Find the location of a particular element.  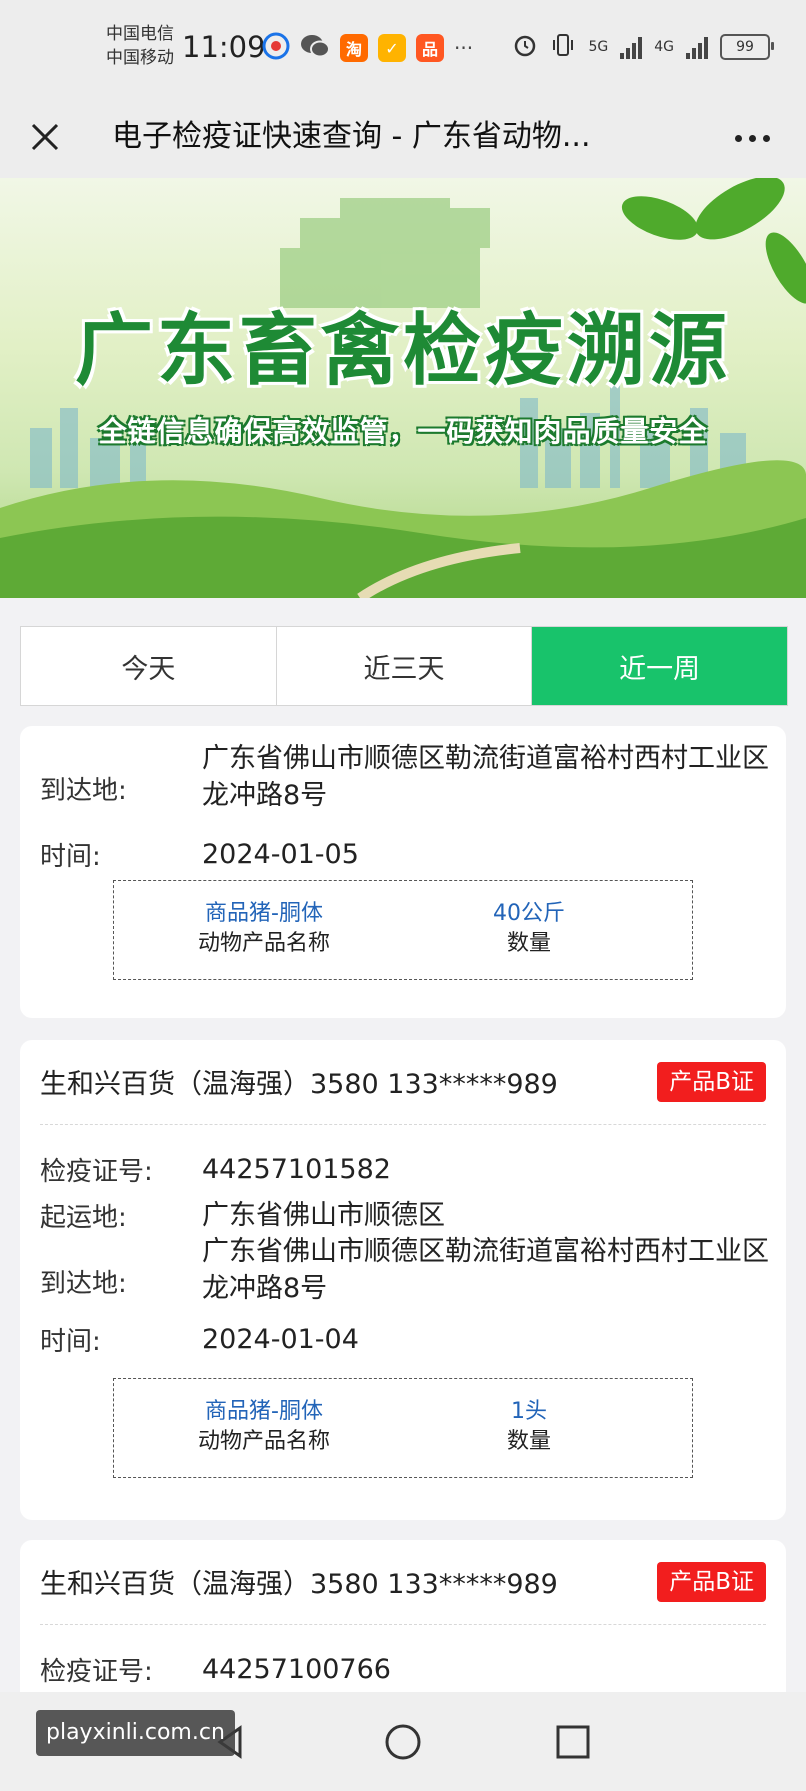

origin-label: 起运地: is located at coordinates (83, 1218).